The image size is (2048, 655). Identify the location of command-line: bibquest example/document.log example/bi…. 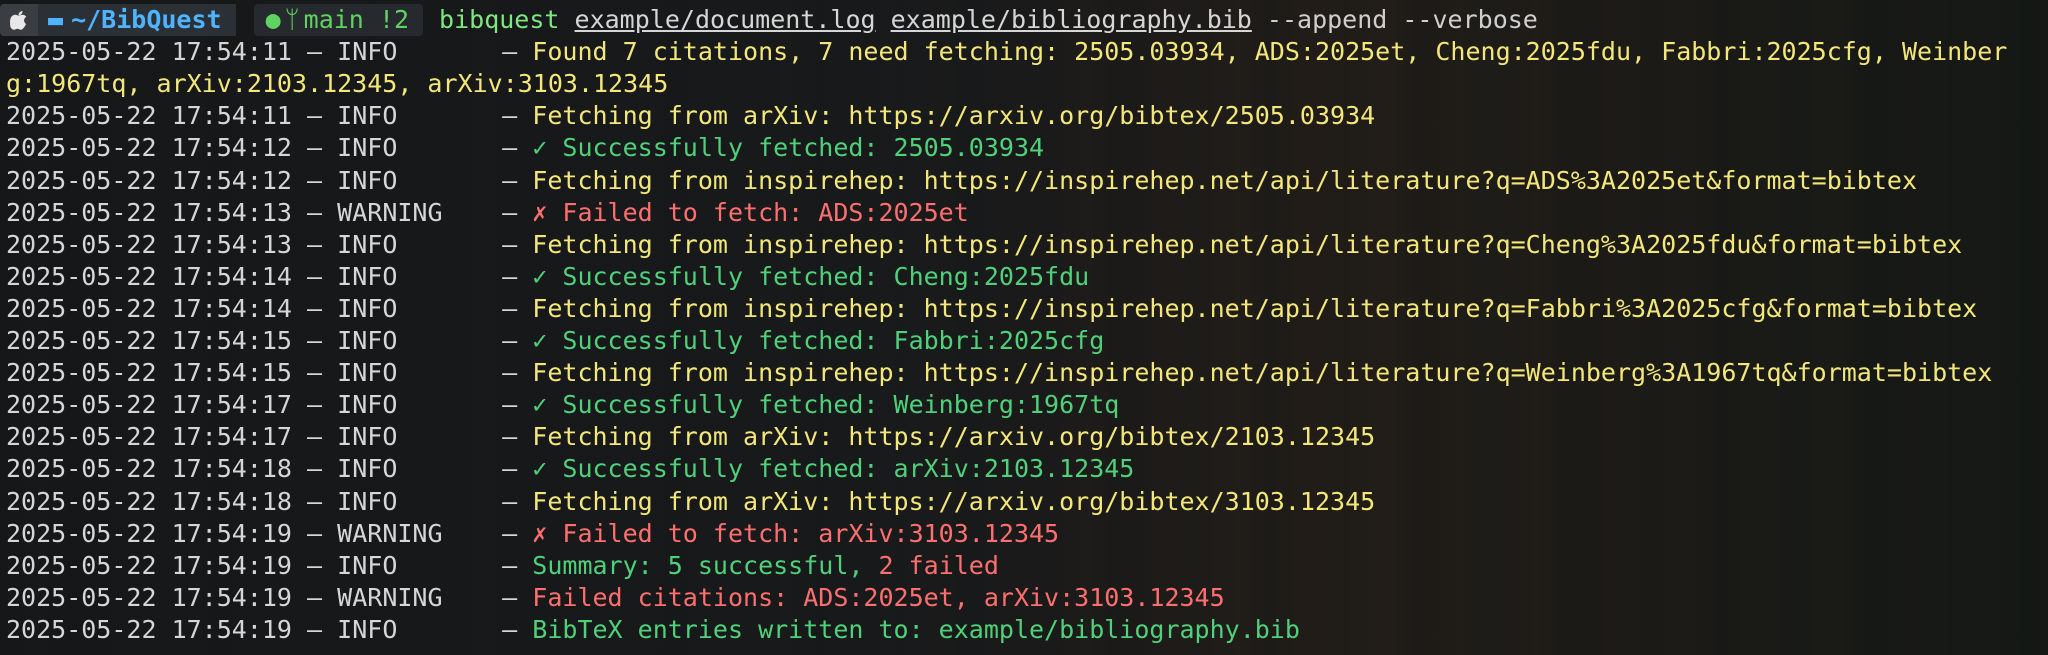
(988, 20).